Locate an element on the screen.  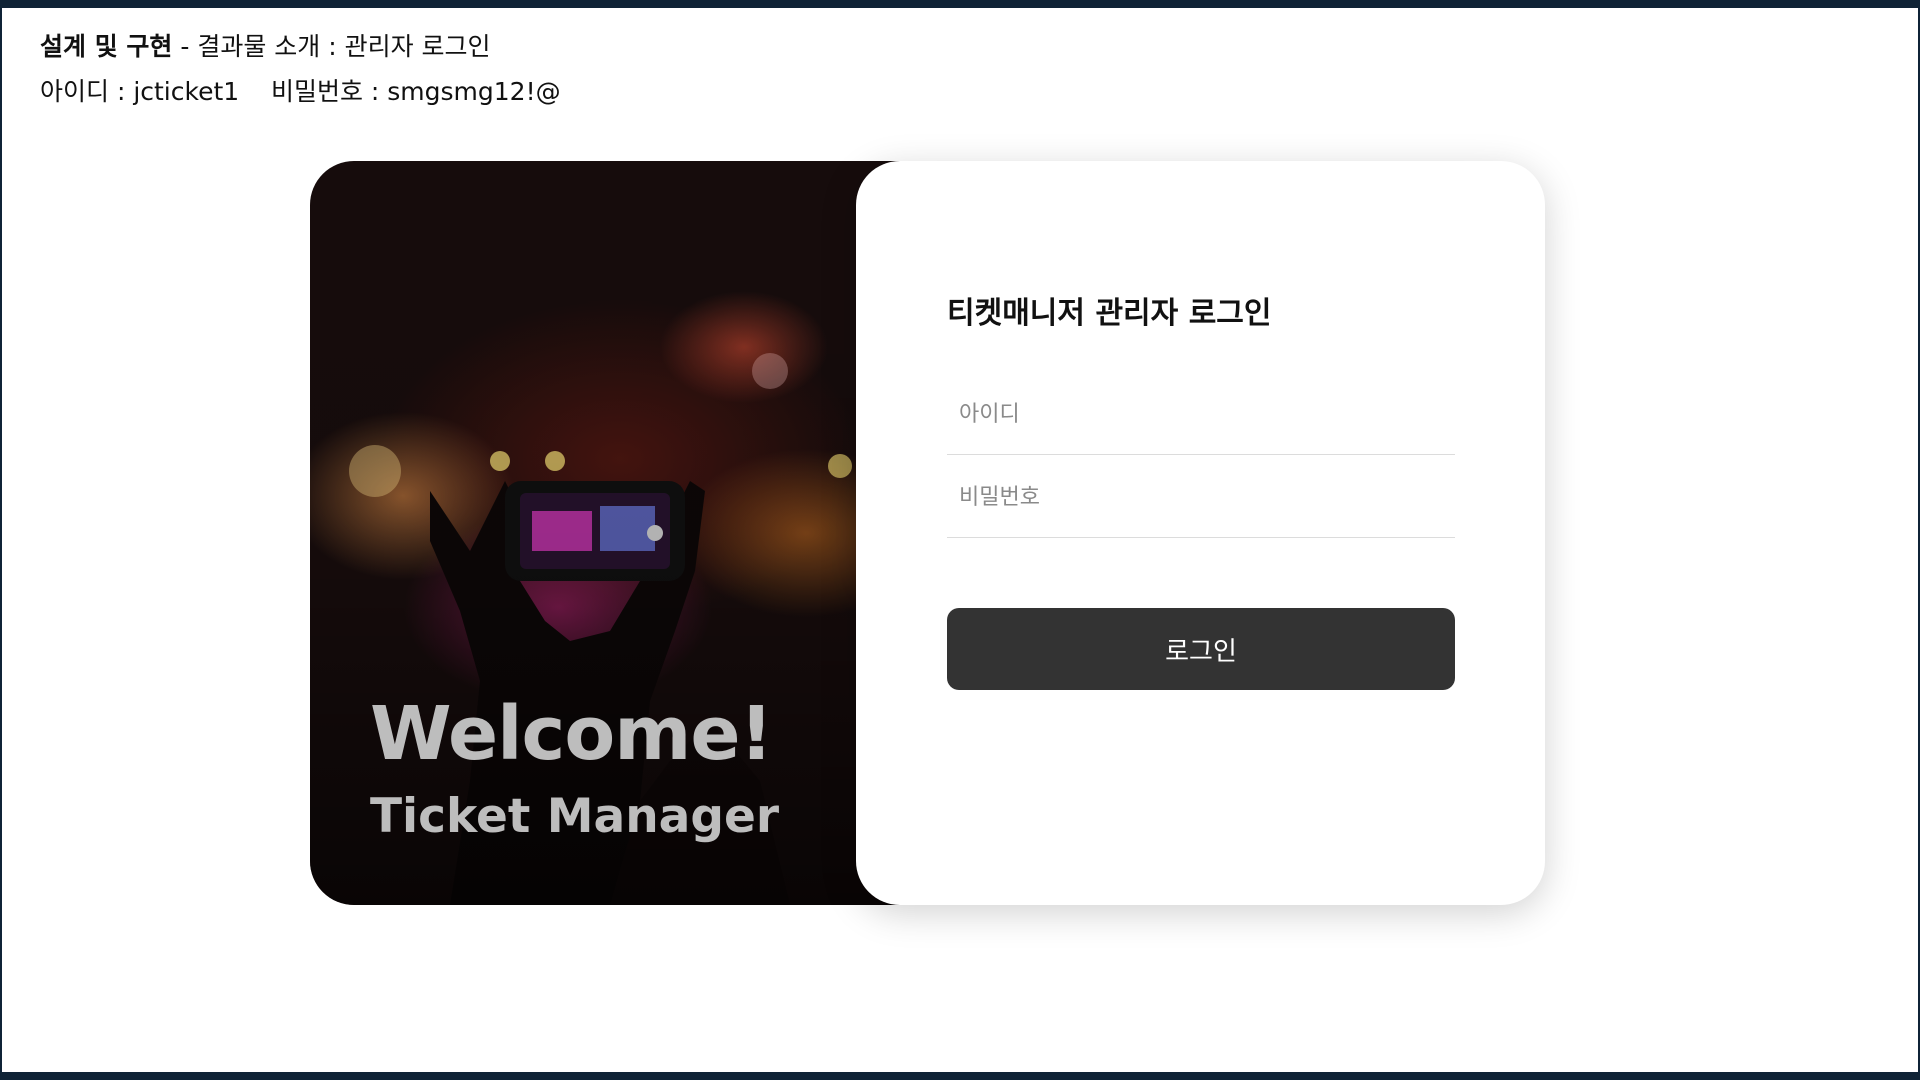
password-input is located at coordinates (1201, 498).